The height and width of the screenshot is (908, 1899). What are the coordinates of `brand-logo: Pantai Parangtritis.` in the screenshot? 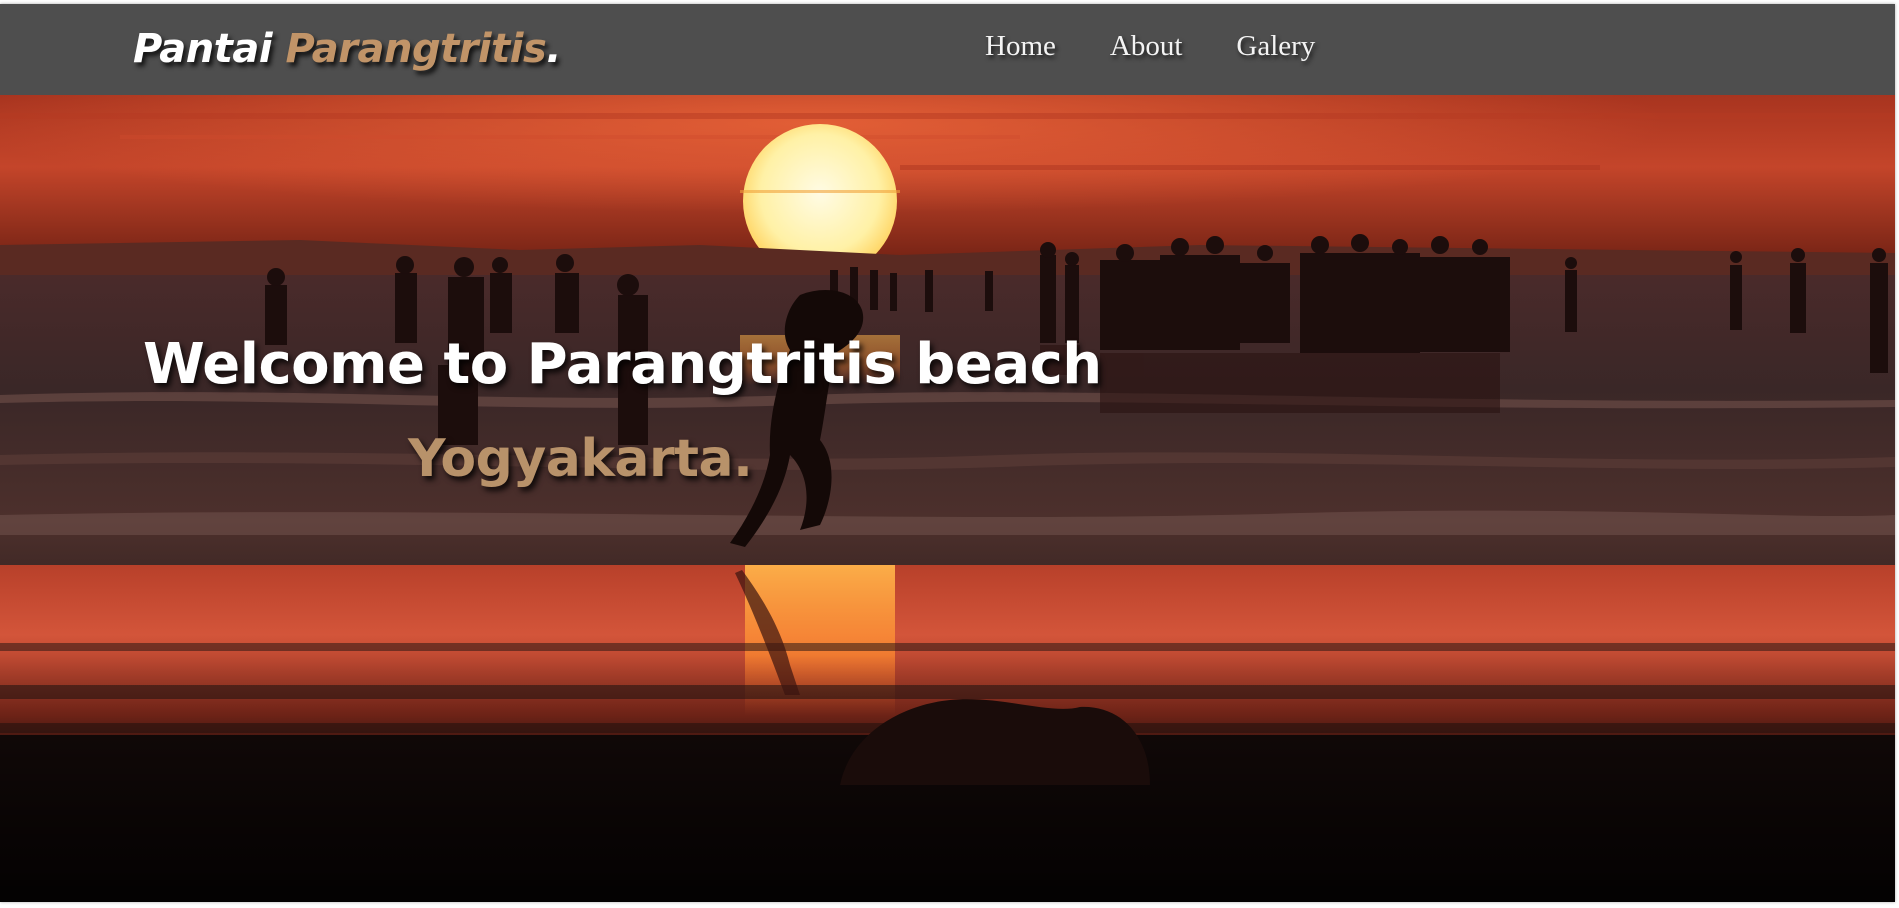 It's located at (347, 49).